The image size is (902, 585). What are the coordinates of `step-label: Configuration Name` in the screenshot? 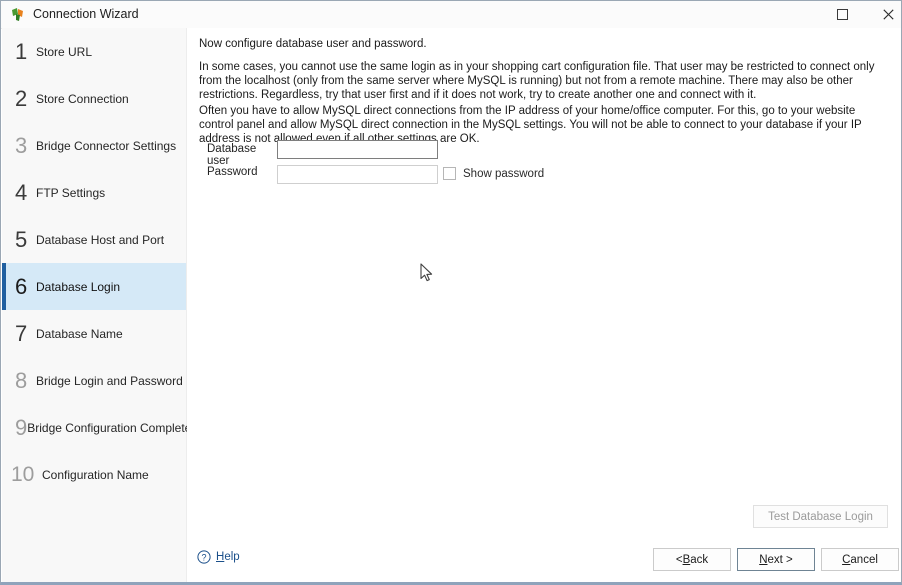 It's located at (95, 474).